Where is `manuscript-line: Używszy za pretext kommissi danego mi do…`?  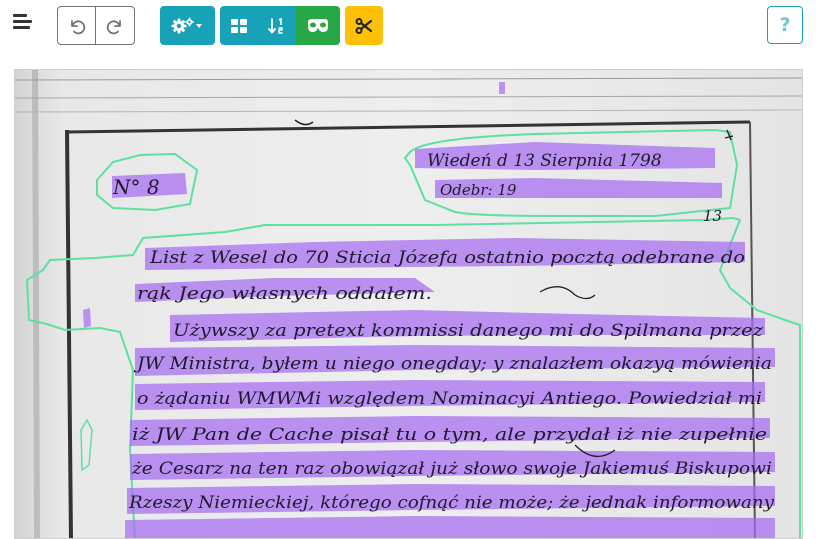 manuscript-line: Używszy za pretext kommissi danego mi do… is located at coordinates (468, 331).